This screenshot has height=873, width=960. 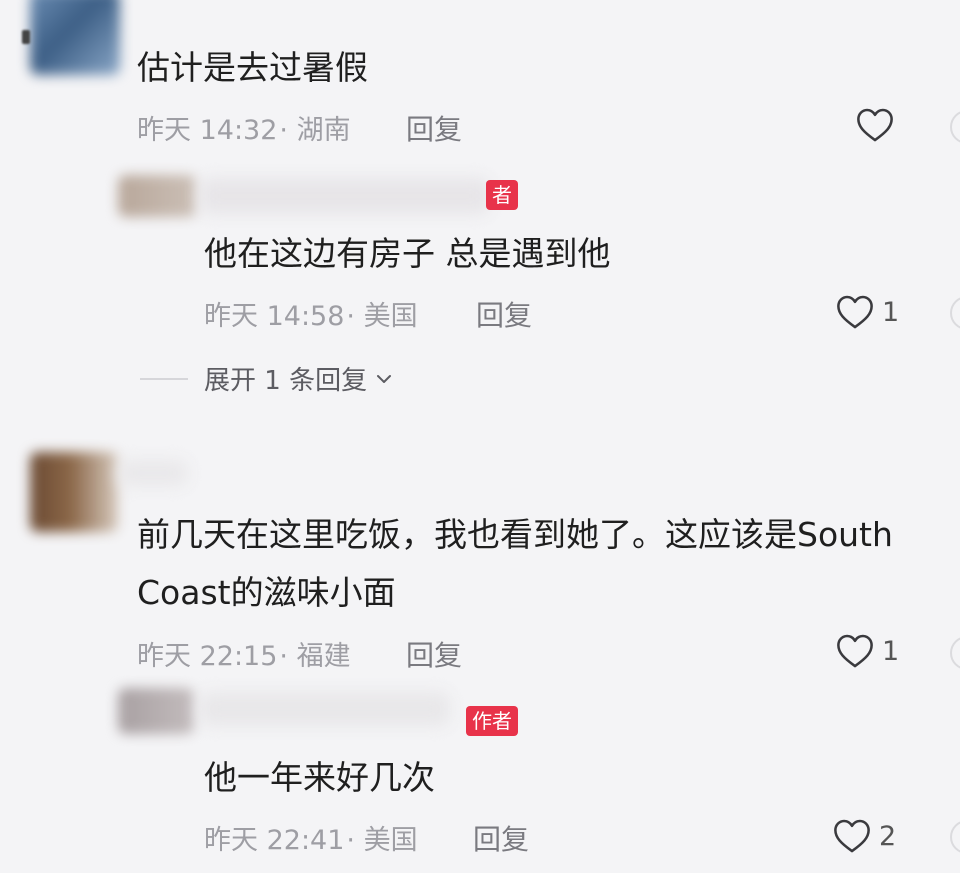 I want to click on like-button, so click(x=879, y=125).